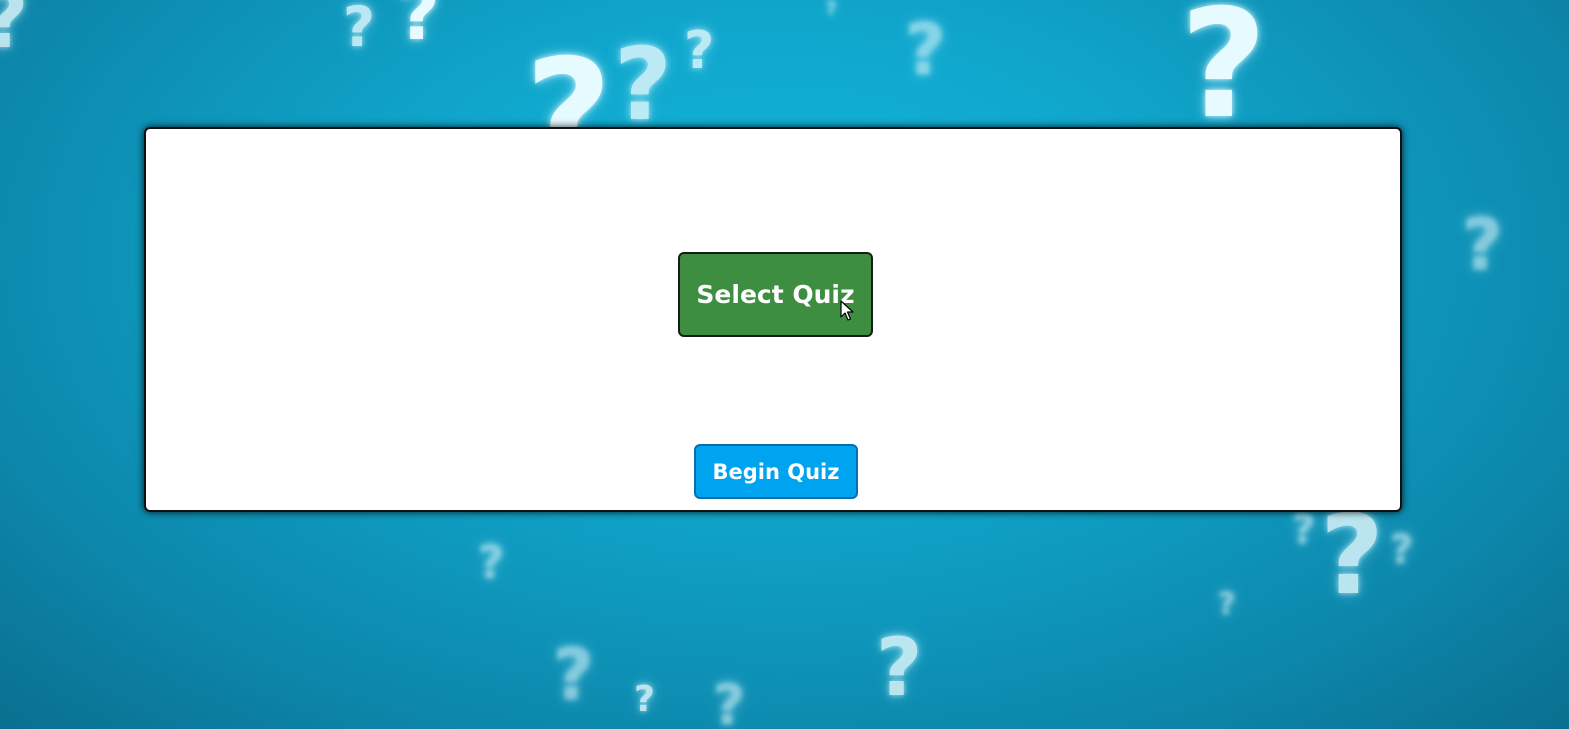 The width and height of the screenshot is (1569, 729). What do you see at coordinates (776, 471) in the screenshot?
I see `begin-quiz-button: Begin Quiz` at bounding box center [776, 471].